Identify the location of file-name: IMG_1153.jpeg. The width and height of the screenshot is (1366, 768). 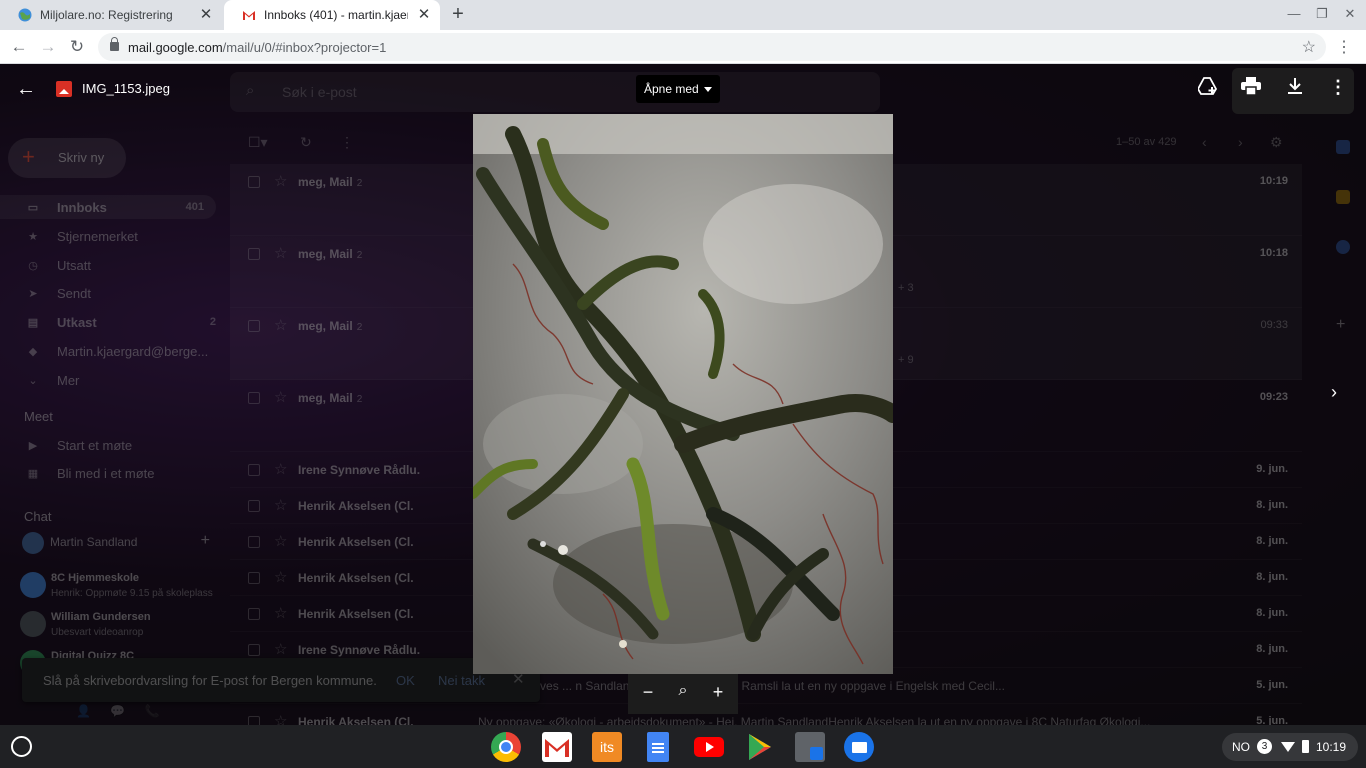
(126, 88).